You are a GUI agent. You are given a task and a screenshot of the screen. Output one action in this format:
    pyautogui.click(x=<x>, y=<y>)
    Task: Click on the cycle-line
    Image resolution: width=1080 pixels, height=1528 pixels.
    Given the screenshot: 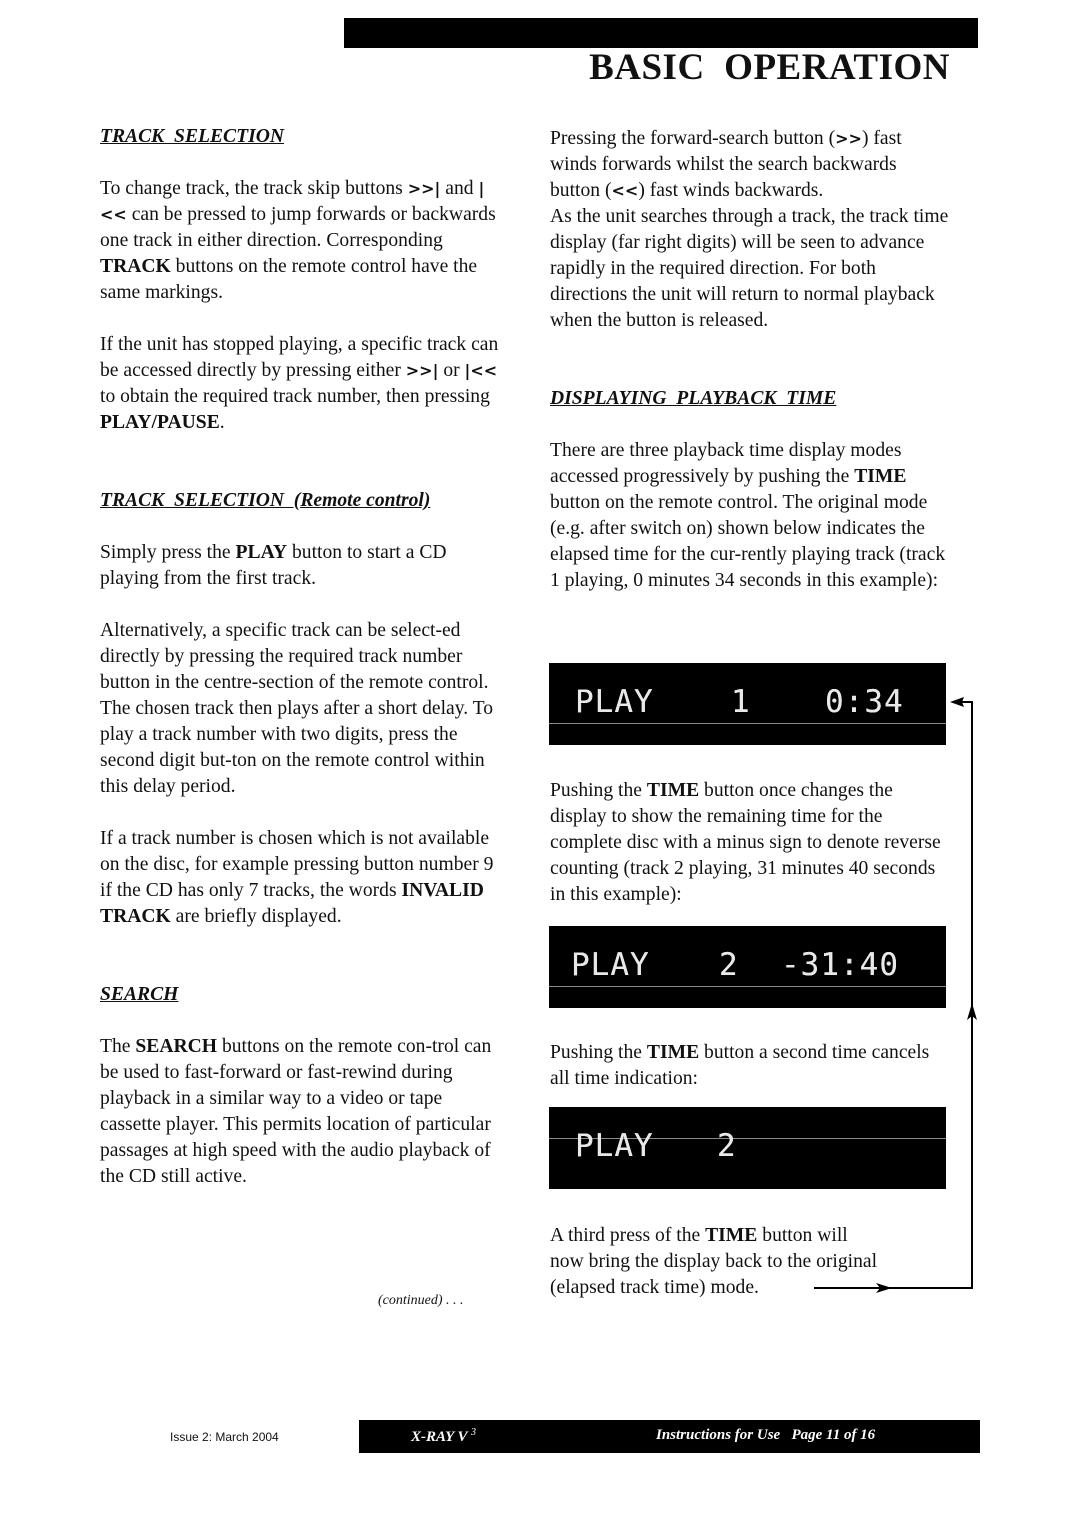 What is the action you would take?
    pyautogui.click(x=893, y=995)
    